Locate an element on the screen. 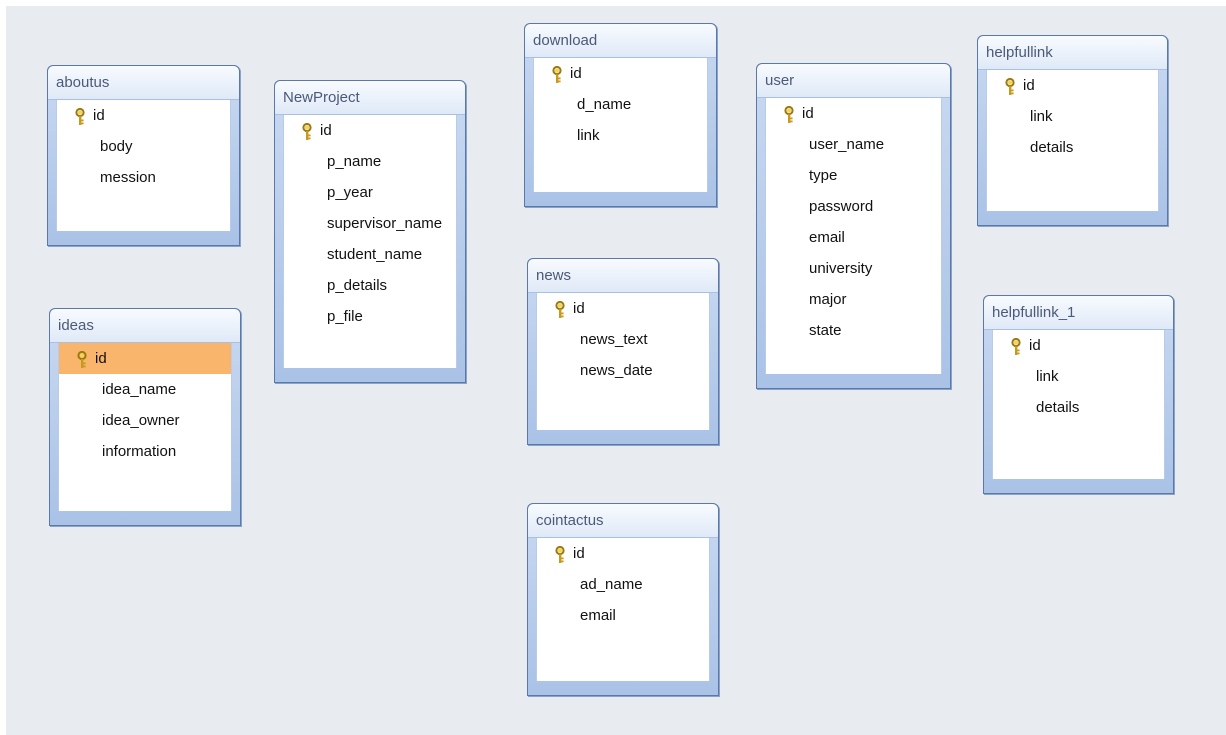  table-title: download is located at coordinates (620, 41).